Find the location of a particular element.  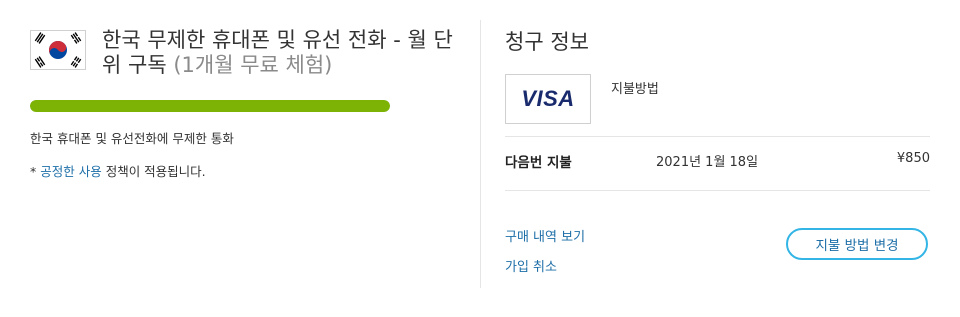

fair-use-policy-note: * 공정한 사용 정책이 적용됩니다. is located at coordinates (118, 170).